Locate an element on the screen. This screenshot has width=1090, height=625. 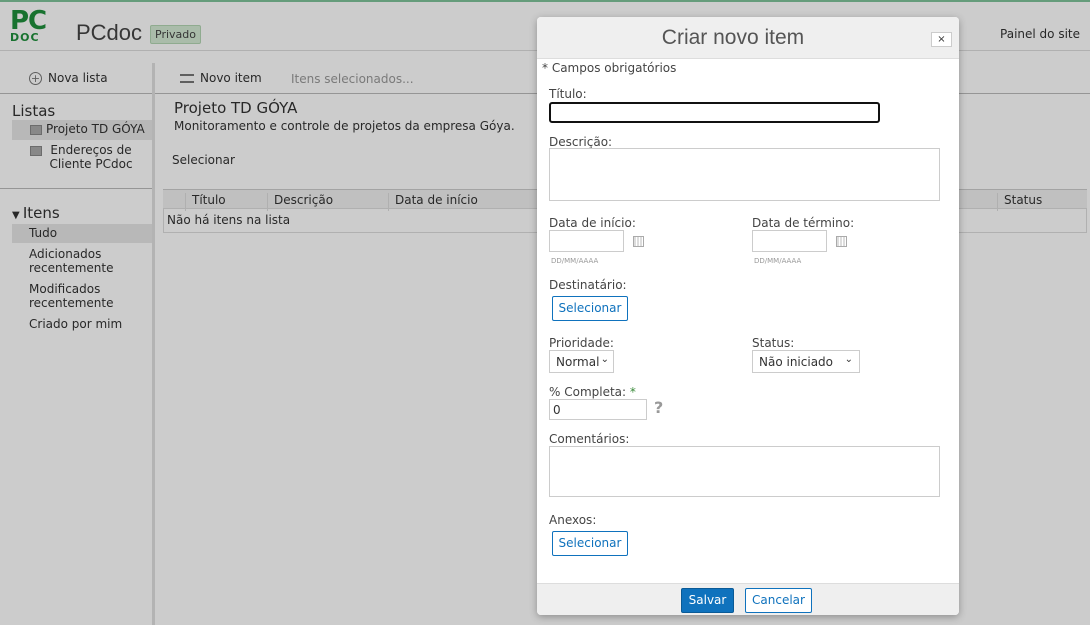
end-date-hint: DD/MM/AAAA is located at coordinates (778, 261).